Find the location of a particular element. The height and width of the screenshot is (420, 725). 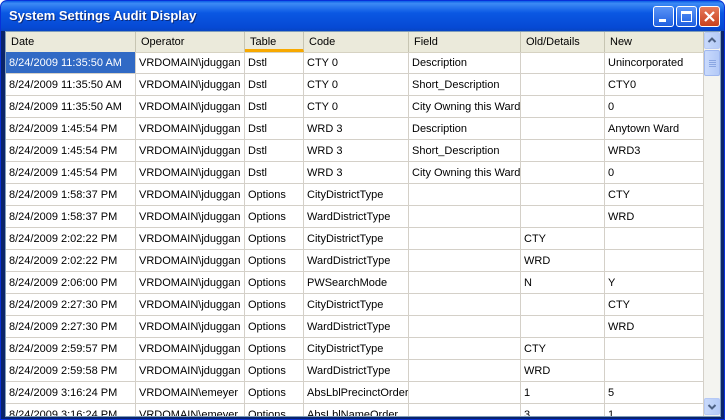

column-header-date: Date is located at coordinates (71, 42).